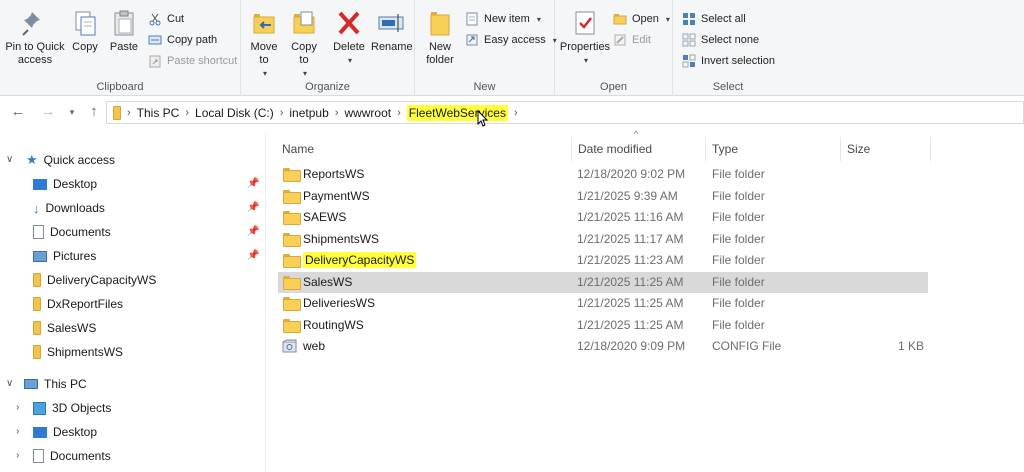 The width and height of the screenshot is (1024, 472). I want to click on new-item-button: New item ▾, so click(503, 19).